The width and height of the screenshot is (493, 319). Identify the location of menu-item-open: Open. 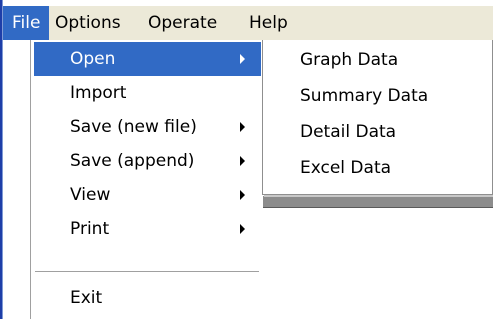
(147, 59).